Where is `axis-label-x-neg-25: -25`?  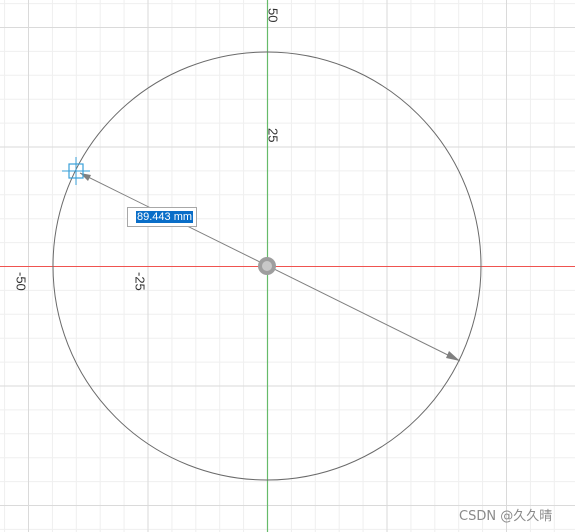 axis-label-x-neg-25: -25 is located at coordinates (140, 281).